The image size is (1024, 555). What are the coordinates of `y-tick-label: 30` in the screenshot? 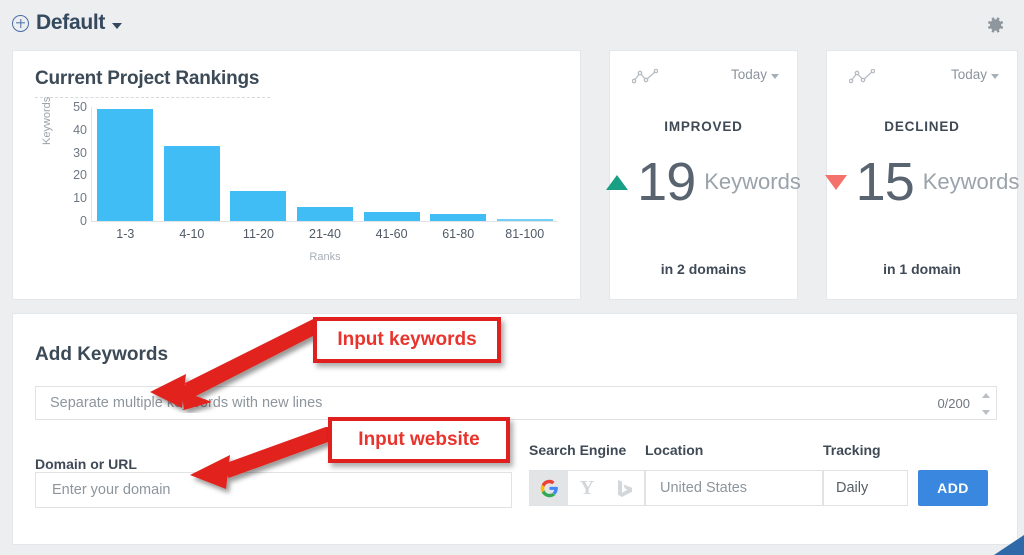 It's located at (80, 152).